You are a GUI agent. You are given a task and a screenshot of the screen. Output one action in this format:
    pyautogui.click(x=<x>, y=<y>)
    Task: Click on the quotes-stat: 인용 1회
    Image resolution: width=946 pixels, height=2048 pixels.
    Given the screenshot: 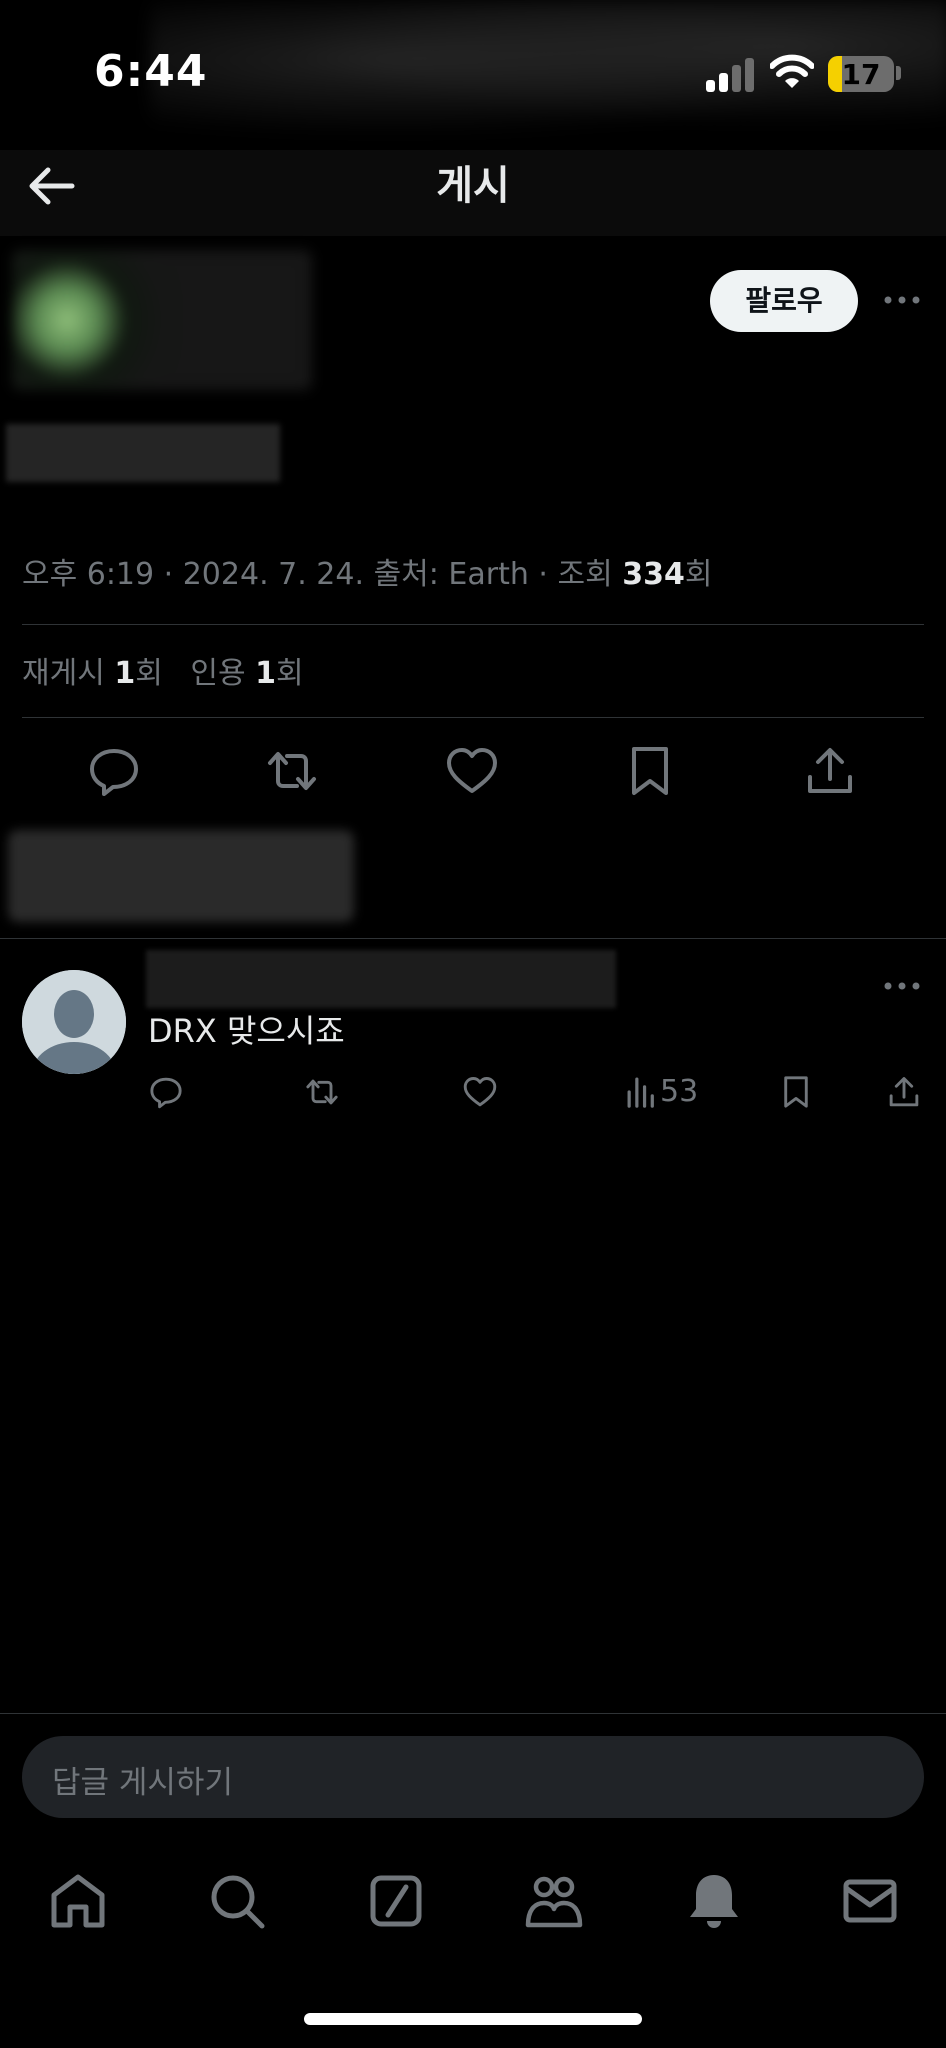 What is the action you would take?
    pyautogui.click(x=246, y=673)
    